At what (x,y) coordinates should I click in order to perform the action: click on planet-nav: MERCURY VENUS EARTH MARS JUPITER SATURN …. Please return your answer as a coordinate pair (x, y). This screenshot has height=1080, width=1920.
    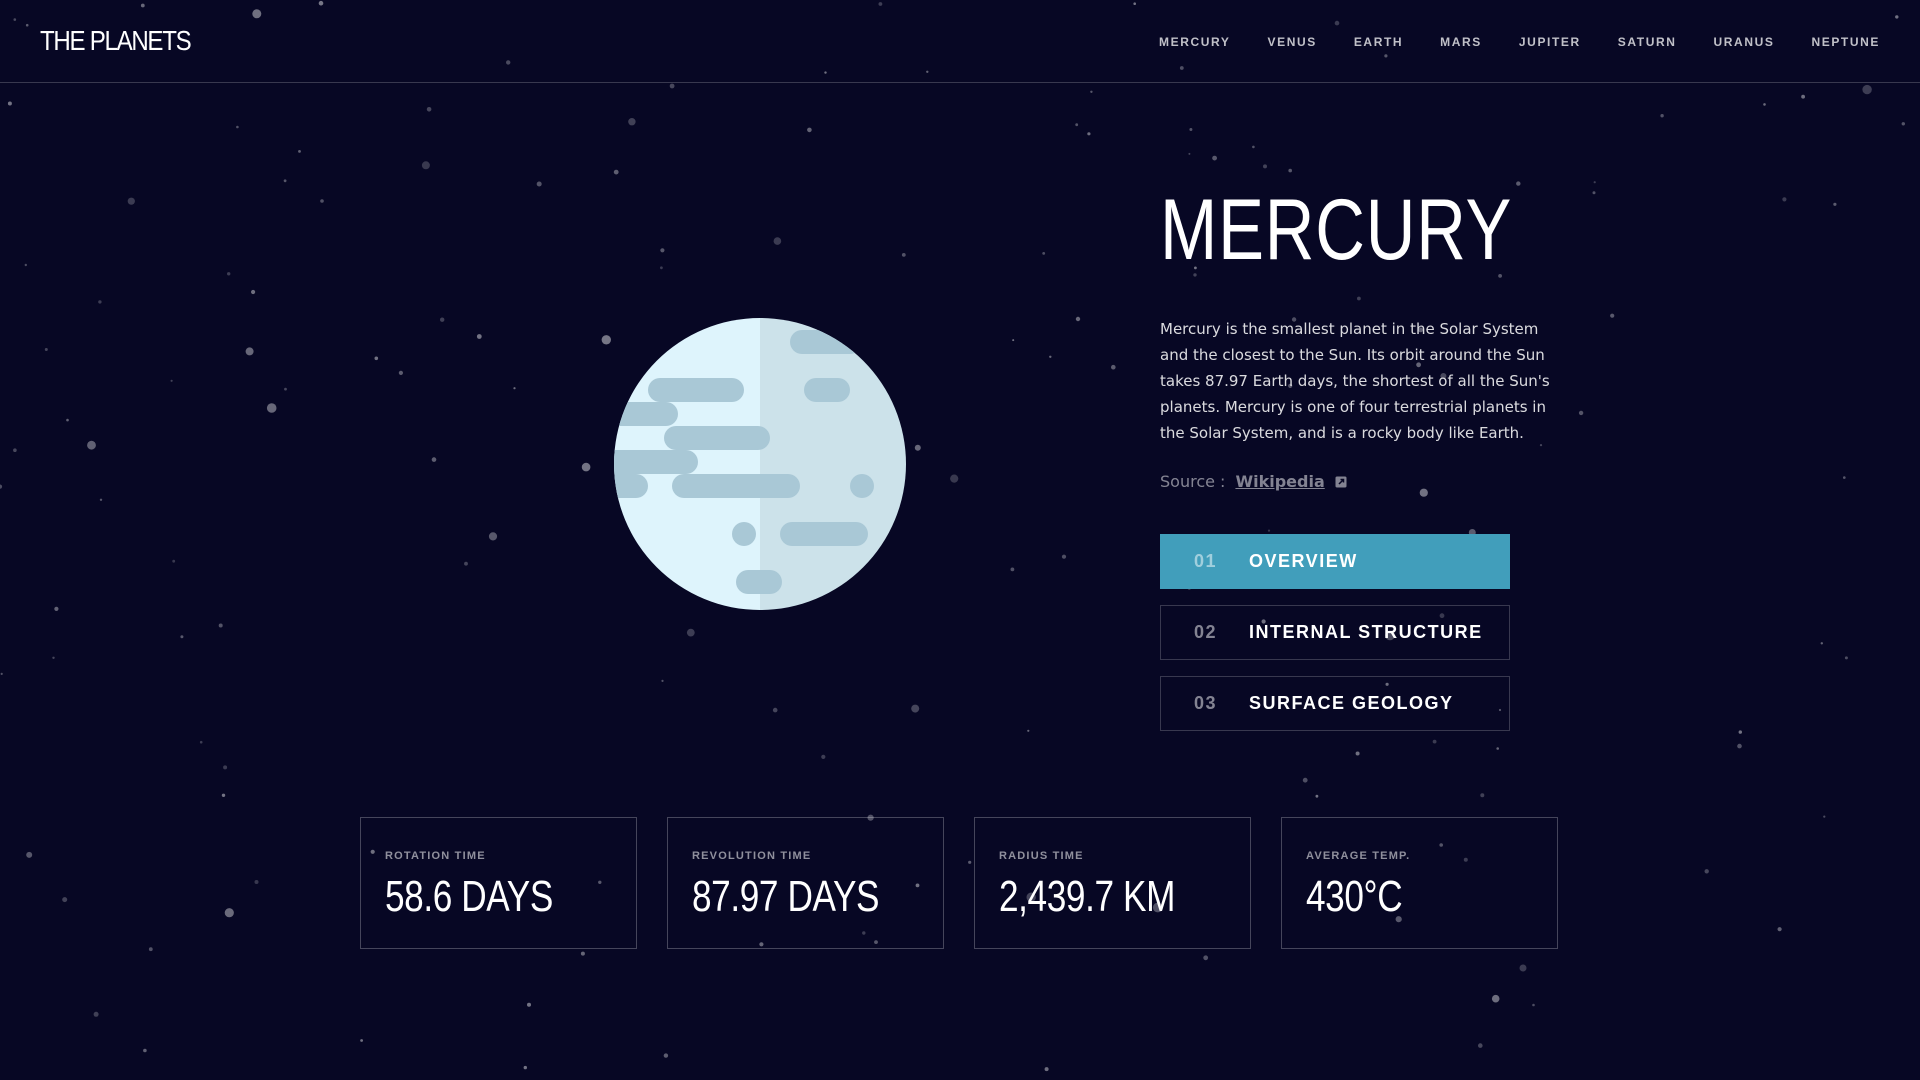
    Looking at the image, I should click on (1519, 41).